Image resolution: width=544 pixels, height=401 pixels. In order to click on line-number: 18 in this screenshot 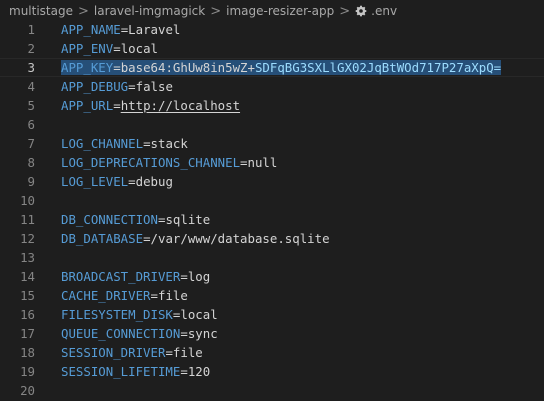, I will do `click(17, 352)`.